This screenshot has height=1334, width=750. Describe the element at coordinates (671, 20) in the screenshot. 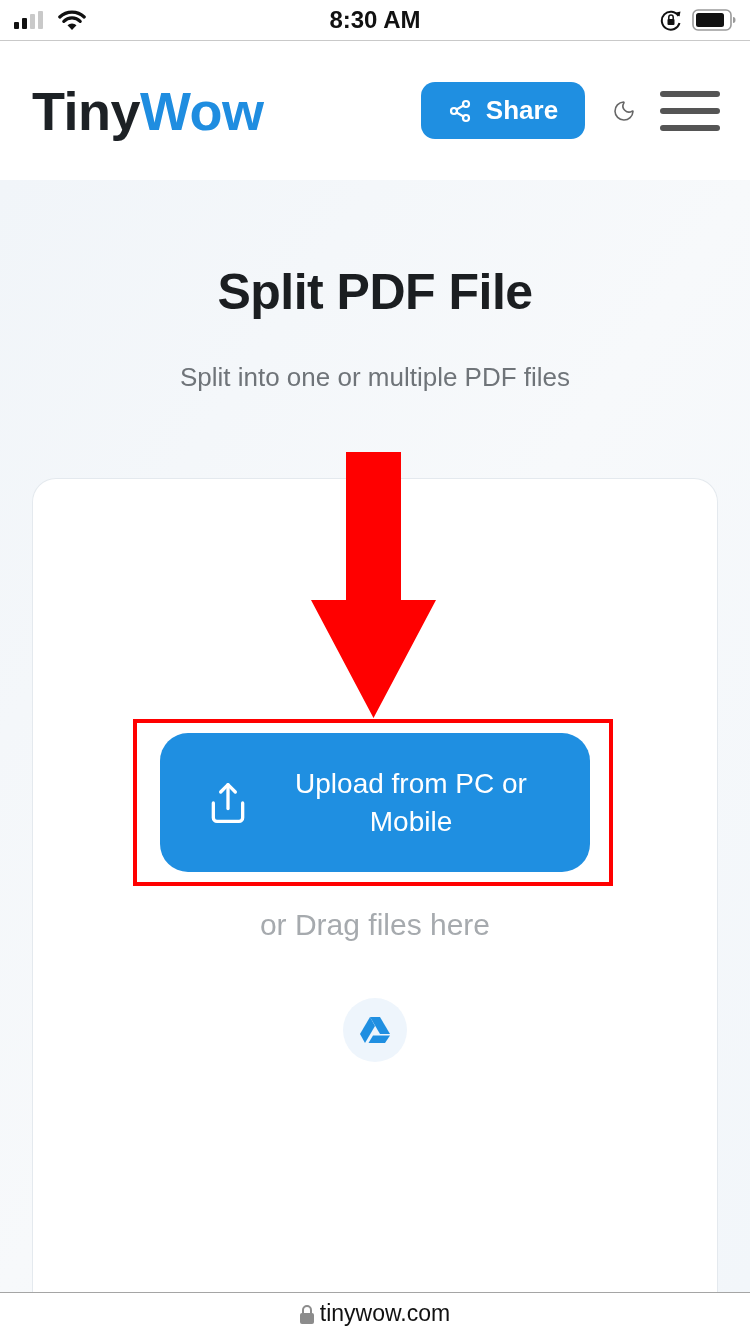

I see `rotation-lock-icon` at that location.